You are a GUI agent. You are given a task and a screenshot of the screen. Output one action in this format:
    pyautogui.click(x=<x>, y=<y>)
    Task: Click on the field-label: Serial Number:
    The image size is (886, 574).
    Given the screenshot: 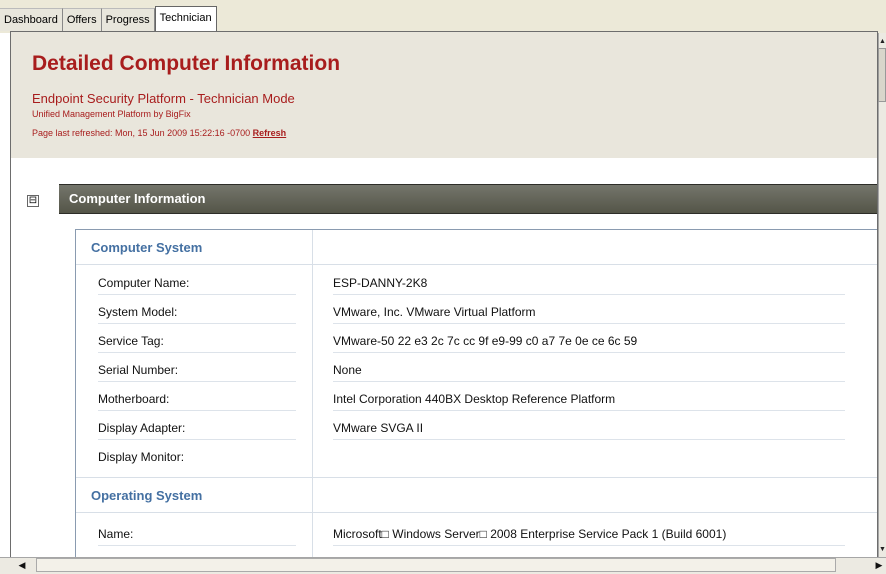 What is the action you would take?
    pyautogui.click(x=197, y=372)
    